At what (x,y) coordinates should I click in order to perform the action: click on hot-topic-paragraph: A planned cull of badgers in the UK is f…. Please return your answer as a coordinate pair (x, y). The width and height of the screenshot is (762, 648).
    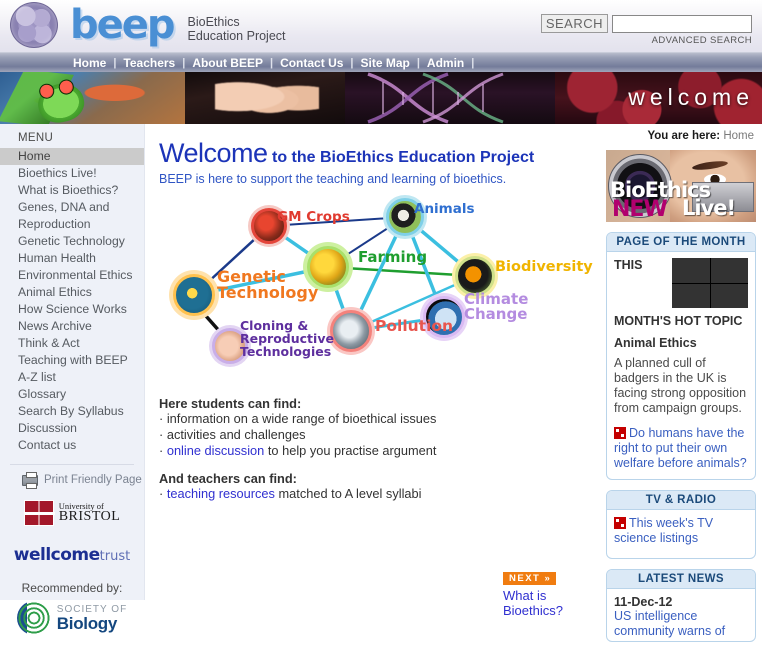
    Looking at the image, I should click on (680, 385).